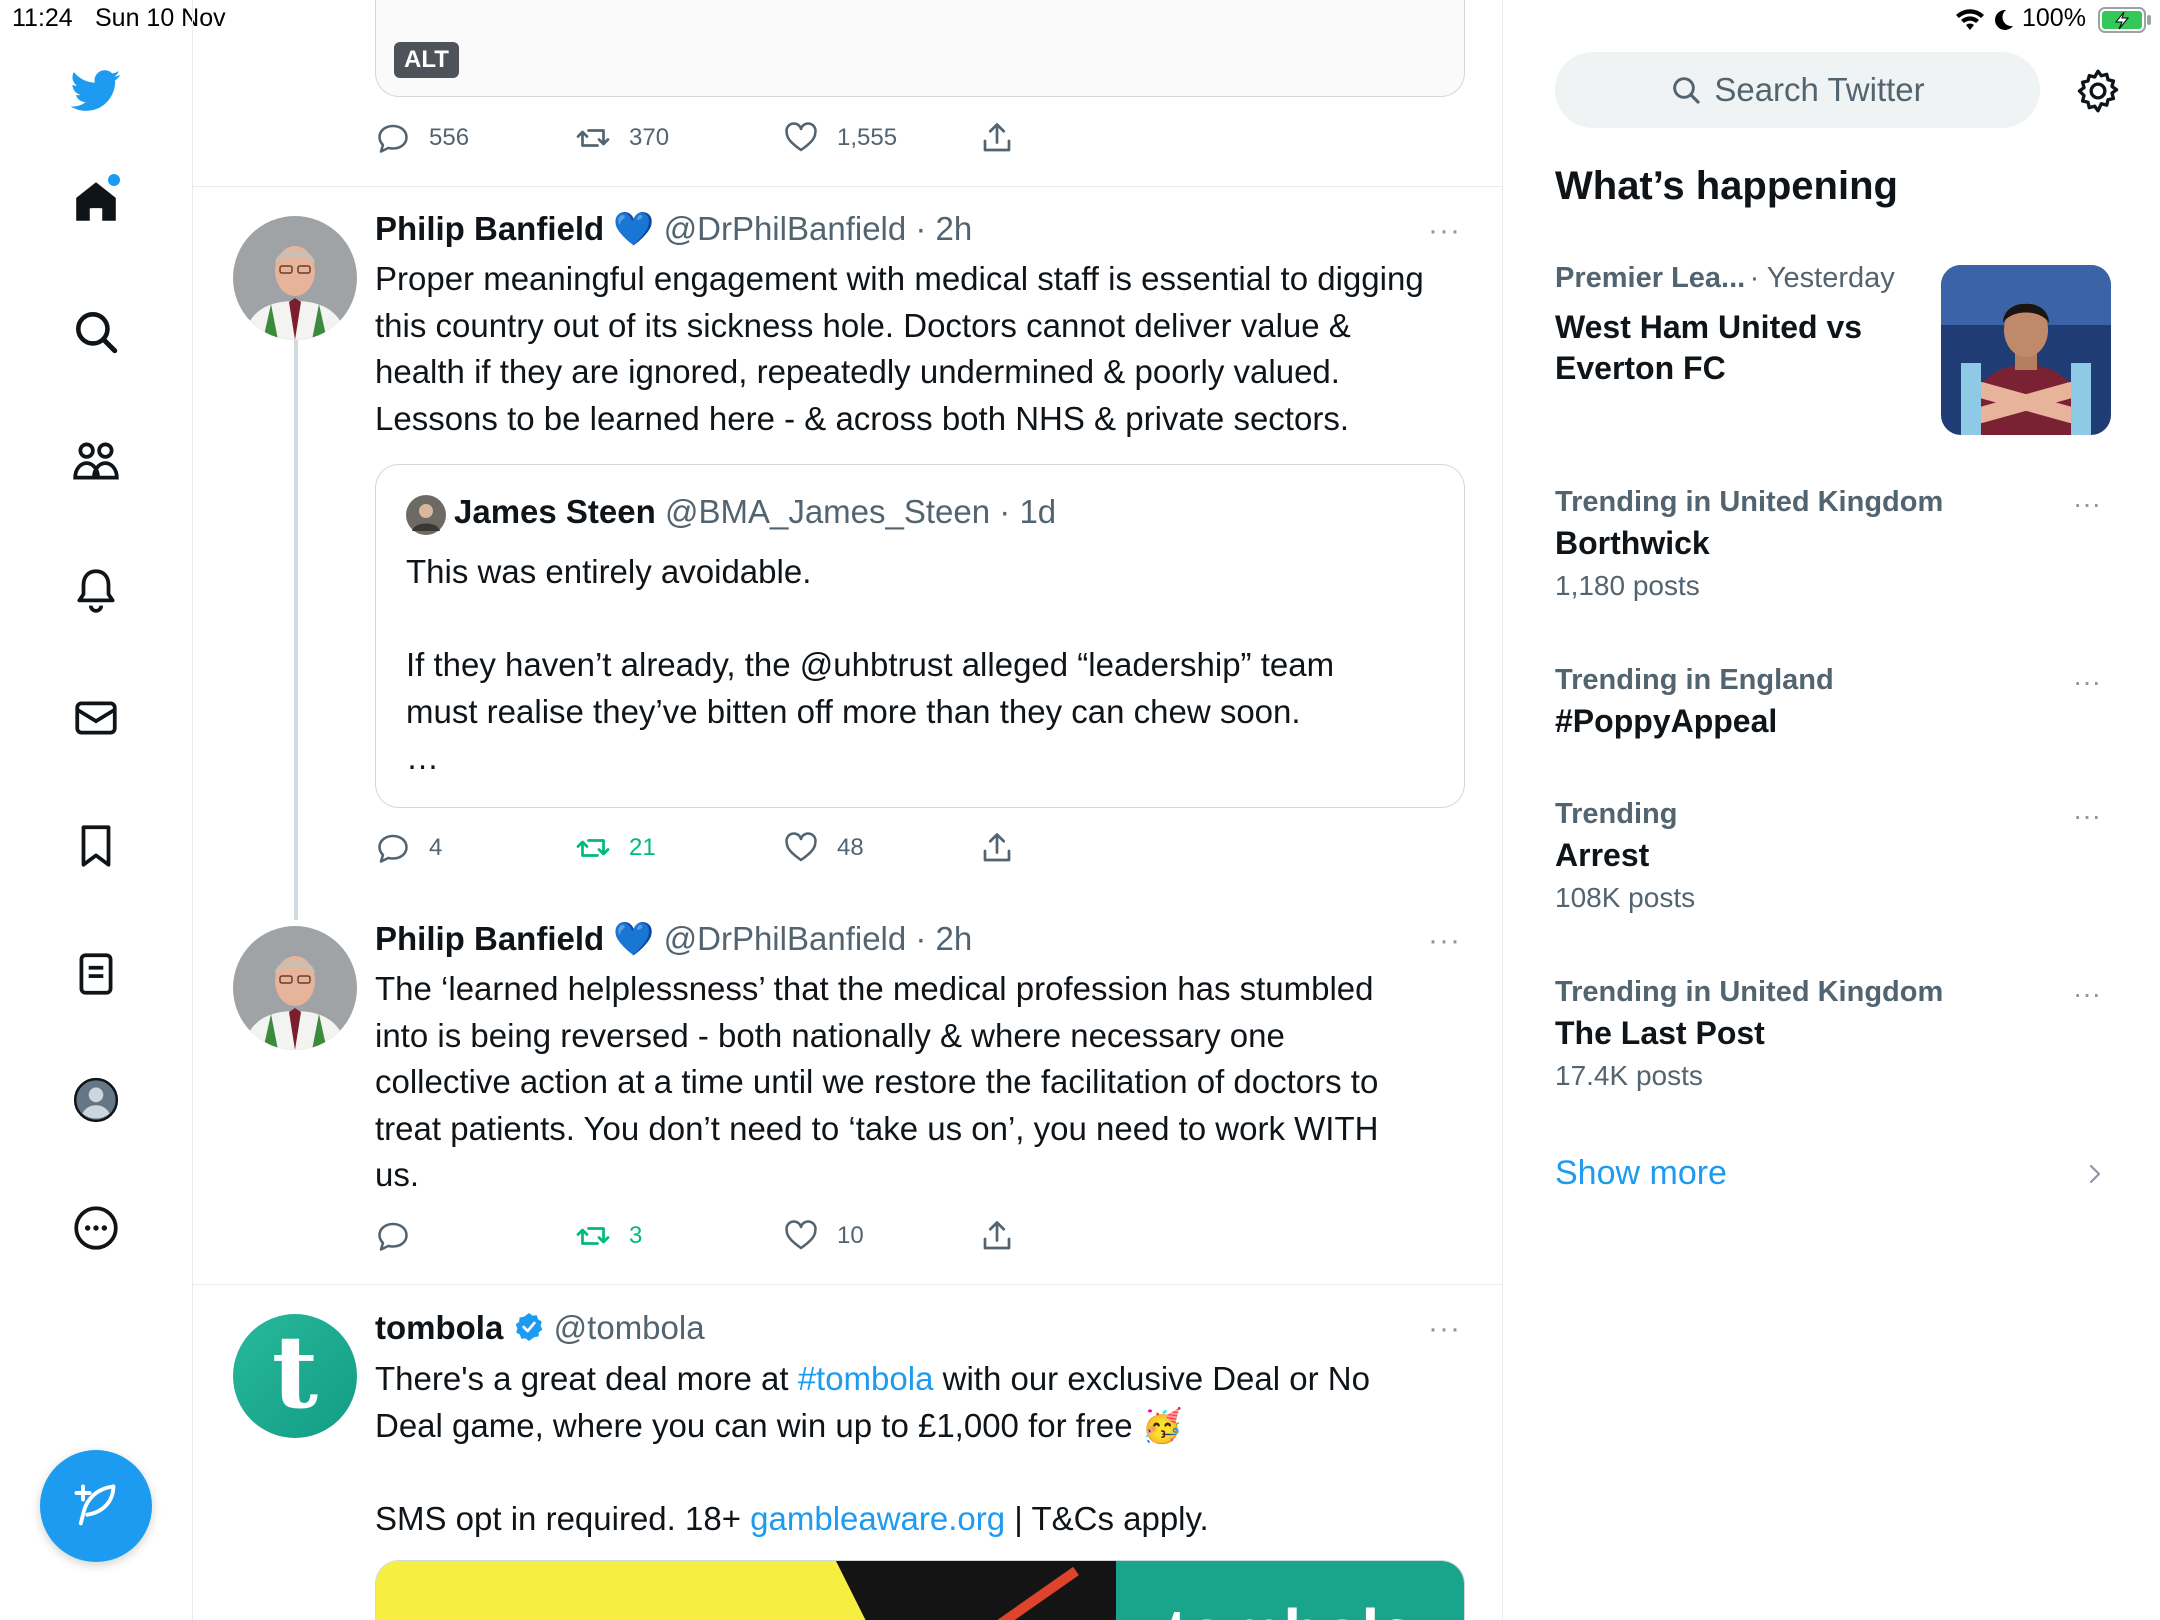  I want to click on blue-heart-emoji: 💙, so click(634, 938).